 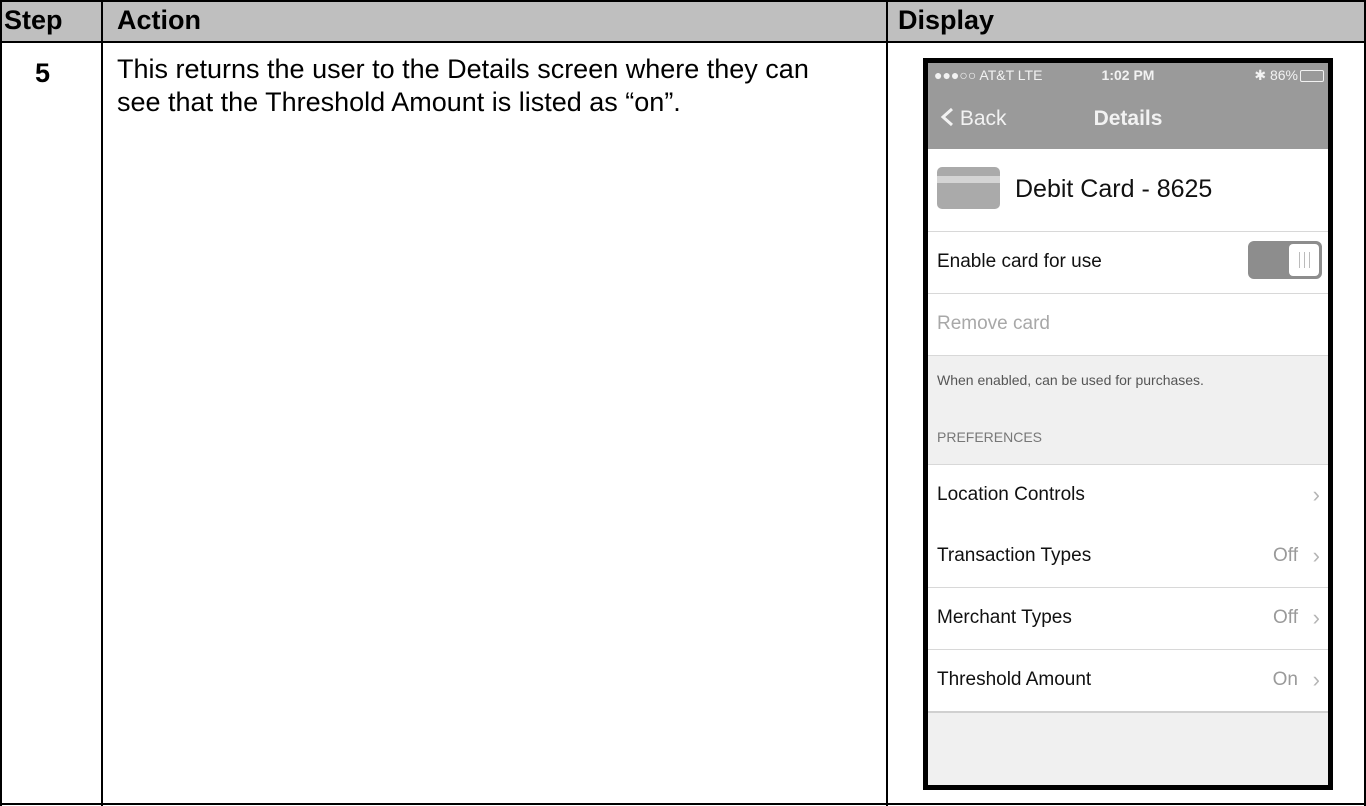 What do you see at coordinates (1014, 679) in the screenshot?
I see `pref-label: Threshold Amount` at bounding box center [1014, 679].